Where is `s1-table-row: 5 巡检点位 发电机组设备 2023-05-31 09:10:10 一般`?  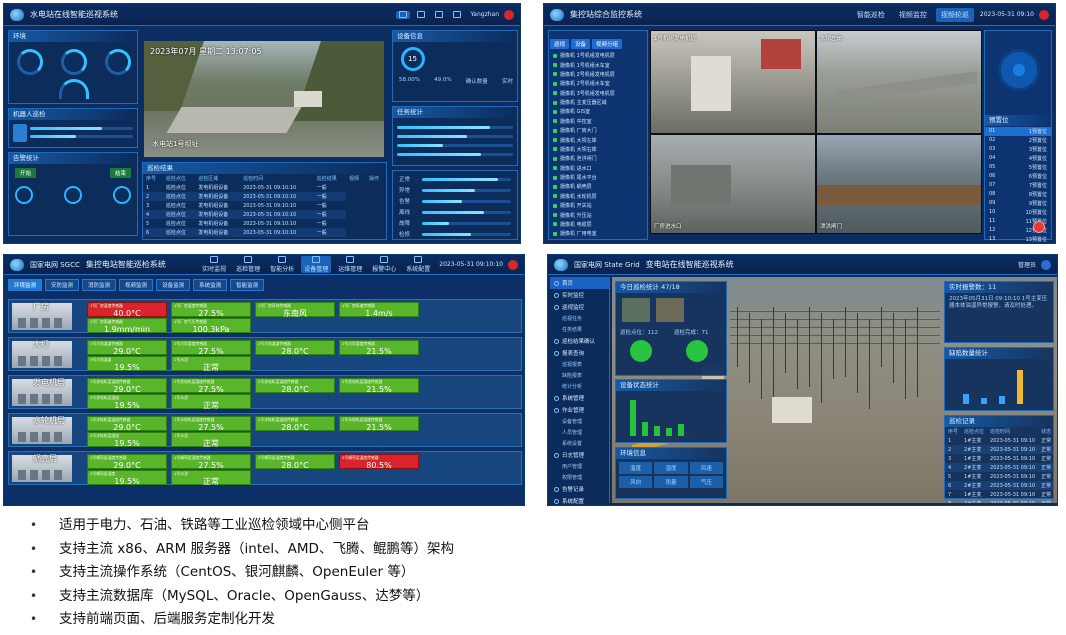 s1-table-row: 5 巡检点位 发电机组设备 2023-05-31 09:10:10 一般 is located at coordinates (264, 223).